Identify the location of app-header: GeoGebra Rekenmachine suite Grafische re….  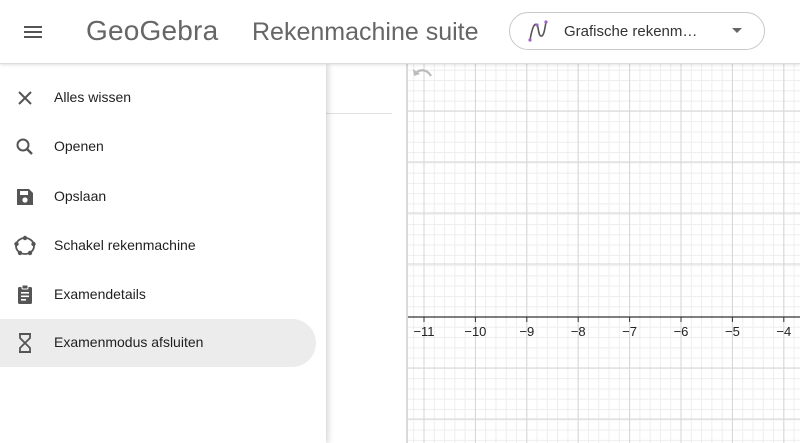
(400, 32).